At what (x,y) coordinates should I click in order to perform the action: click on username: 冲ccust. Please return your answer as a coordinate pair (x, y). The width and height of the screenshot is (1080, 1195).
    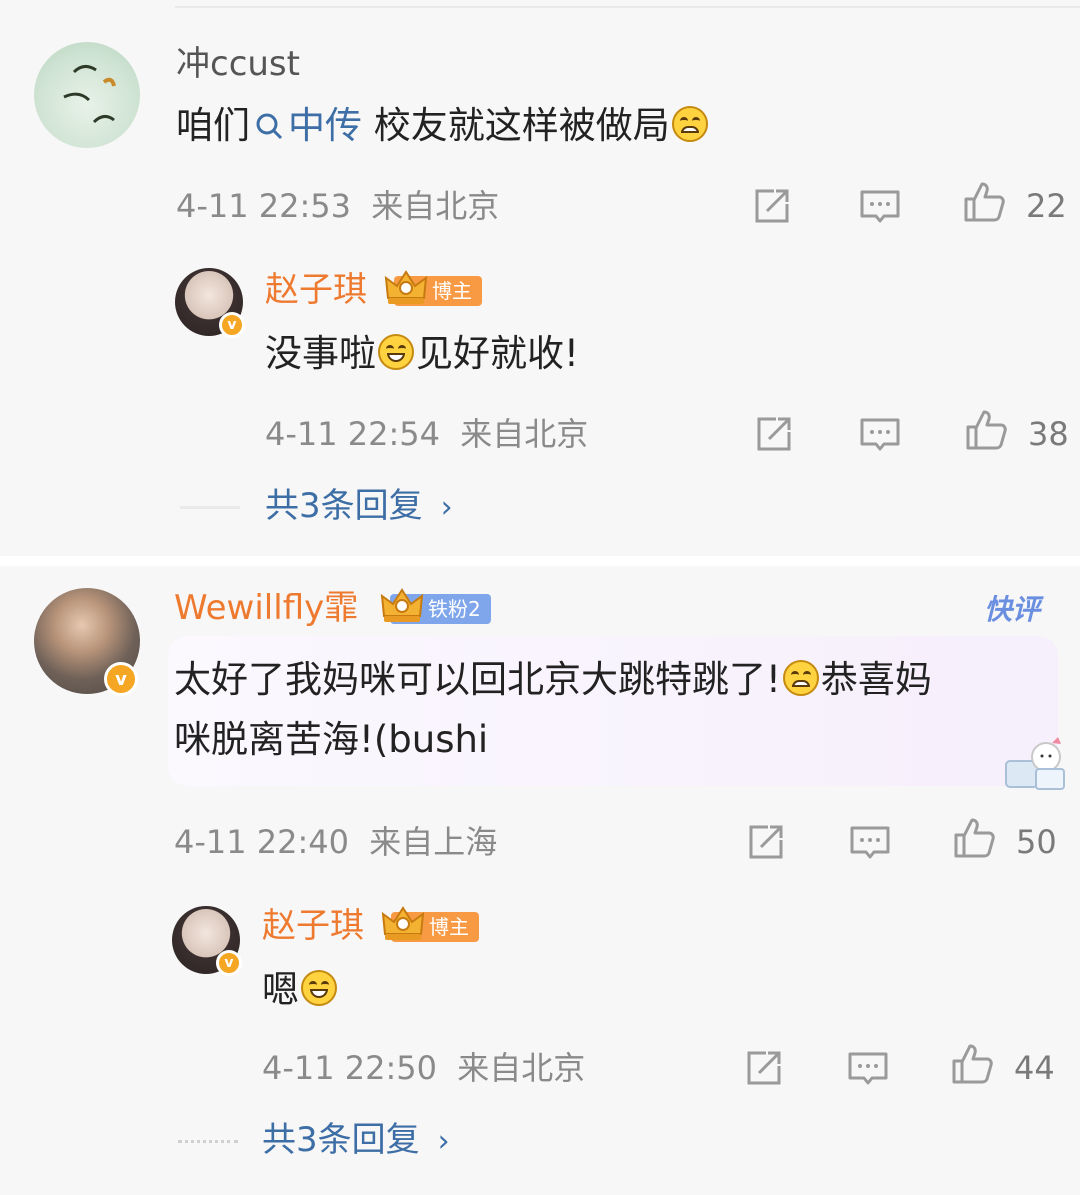
    Looking at the image, I should click on (238, 64).